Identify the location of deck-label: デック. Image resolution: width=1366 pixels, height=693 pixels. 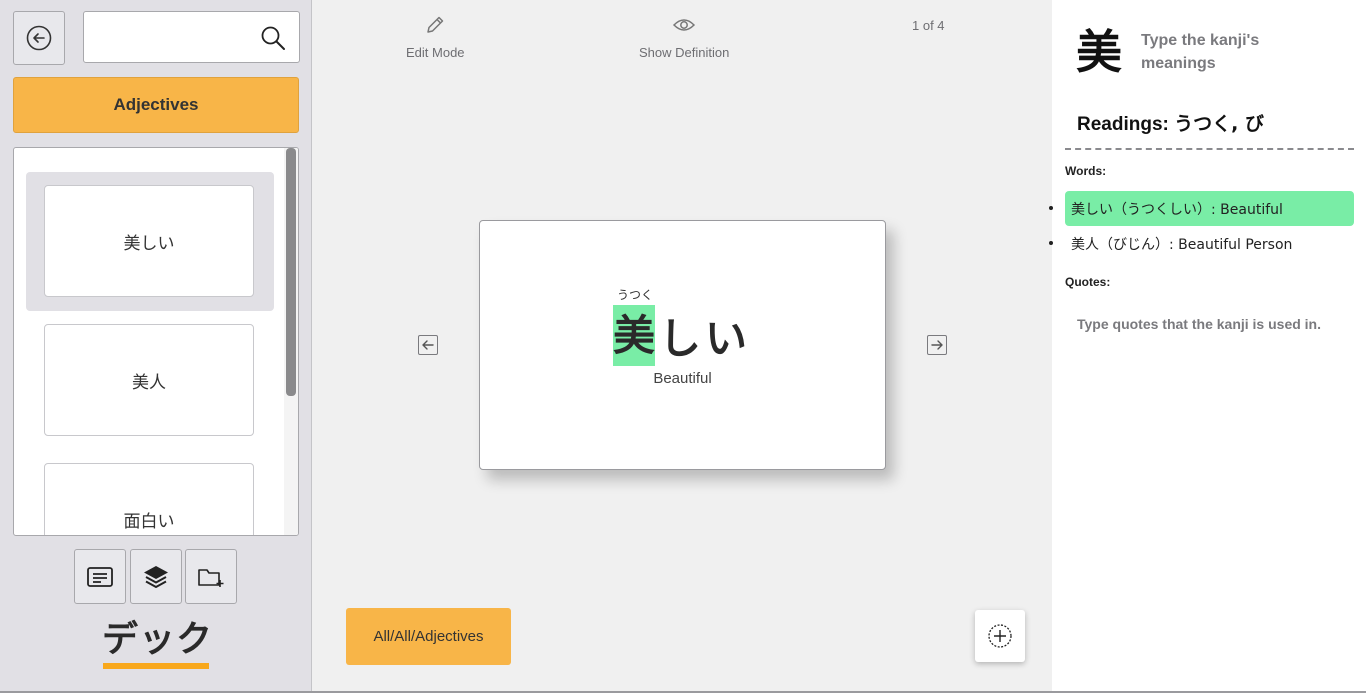
(158, 639).